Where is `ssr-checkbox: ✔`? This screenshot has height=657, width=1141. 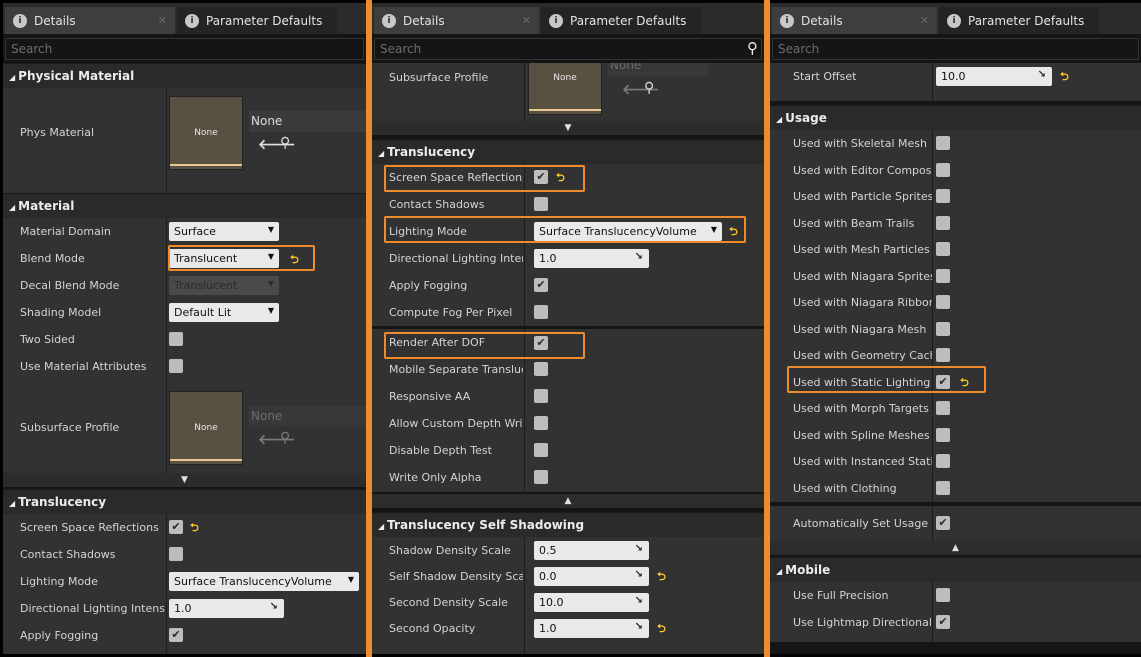
ssr-checkbox: ✔ is located at coordinates (176, 527).